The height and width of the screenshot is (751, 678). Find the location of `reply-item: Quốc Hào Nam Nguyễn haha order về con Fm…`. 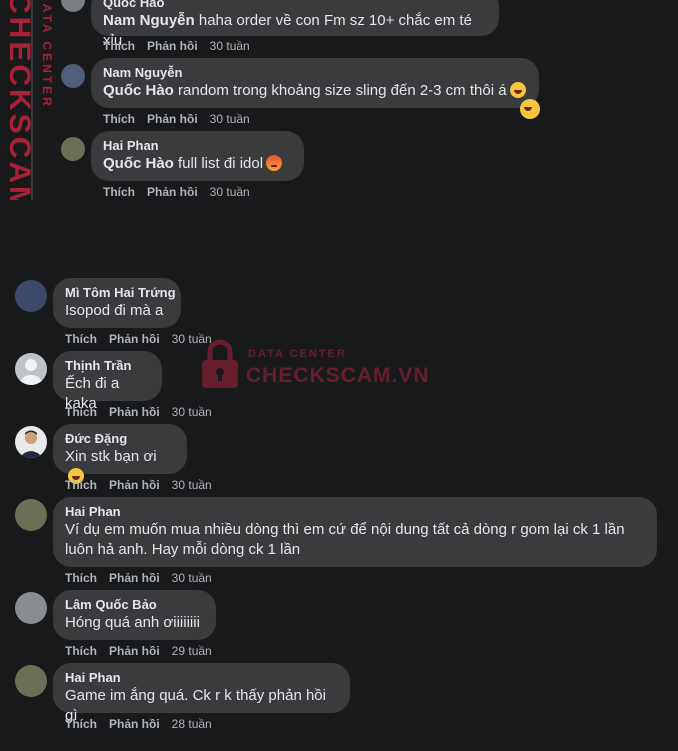

reply-item: Quốc Hào Nam Nguyễn haha order về con Fm… is located at coordinates (339, 27).